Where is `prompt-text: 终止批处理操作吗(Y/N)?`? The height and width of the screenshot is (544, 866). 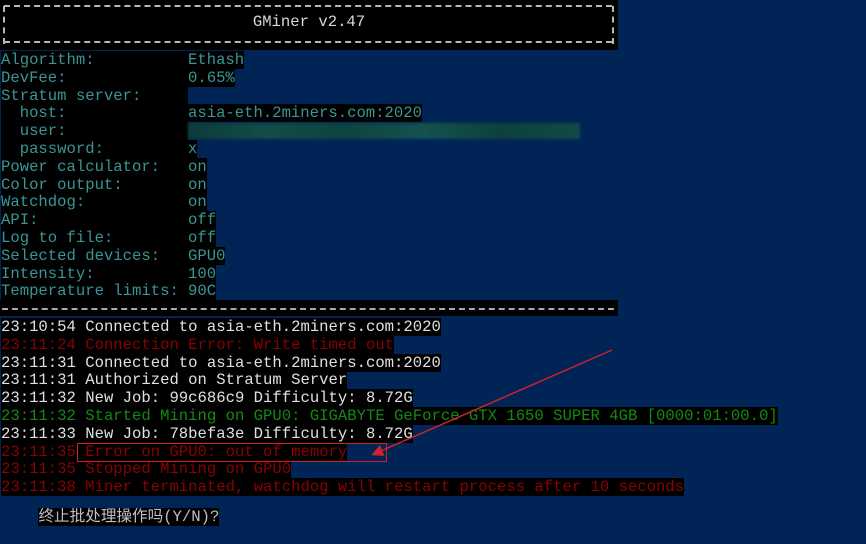 prompt-text: 终止批处理操作吗(Y/N)? is located at coordinates (129, 517).